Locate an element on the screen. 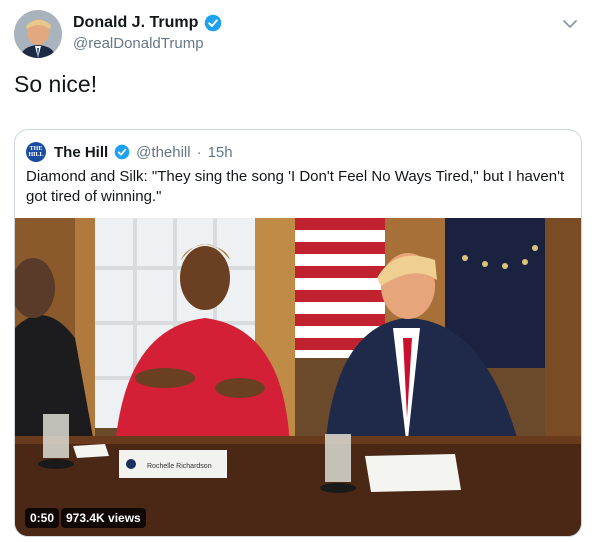 Image resolution: width=595 pixels, height=542 pixels. handle: @realDonaldTrump is located at coordinates (147, 43).